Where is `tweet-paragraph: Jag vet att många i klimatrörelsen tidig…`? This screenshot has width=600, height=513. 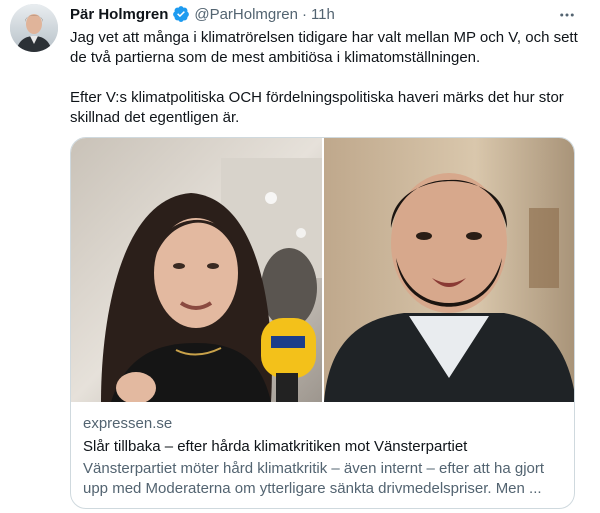
tweet-paragraph: Jag vet att många i klimatrörelsen tidig… is located at coordinates (324, 47).